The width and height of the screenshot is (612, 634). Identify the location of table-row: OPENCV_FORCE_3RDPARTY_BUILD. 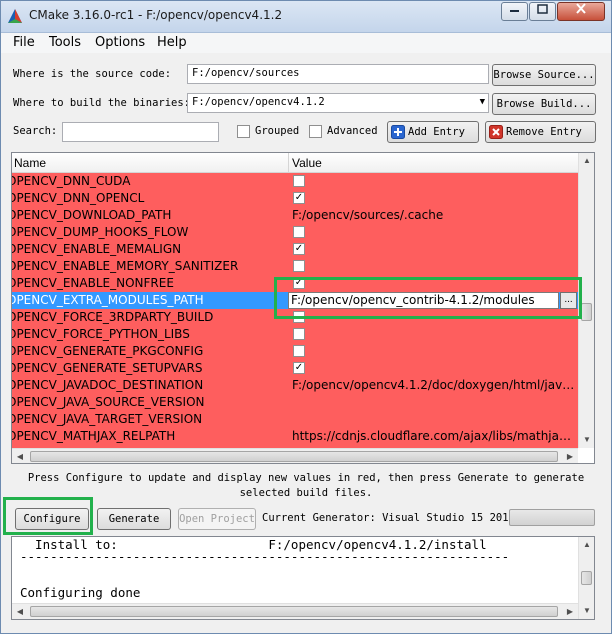
(295, 317).